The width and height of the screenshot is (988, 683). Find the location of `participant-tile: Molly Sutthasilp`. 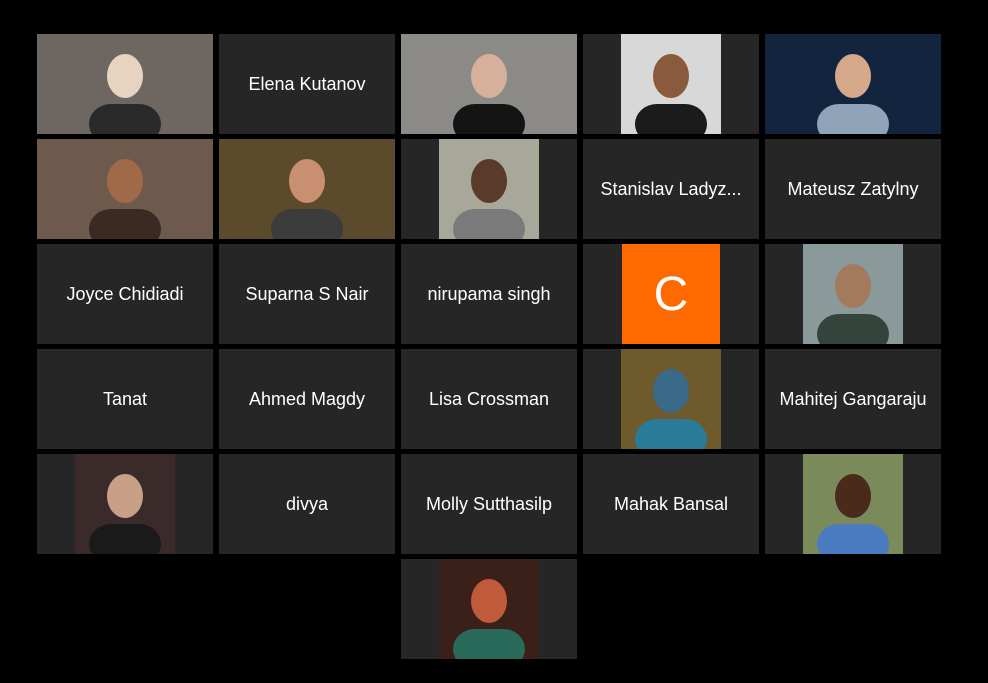

participant-tile: Molly Sutthasilp is located at coordinates (489, 504).